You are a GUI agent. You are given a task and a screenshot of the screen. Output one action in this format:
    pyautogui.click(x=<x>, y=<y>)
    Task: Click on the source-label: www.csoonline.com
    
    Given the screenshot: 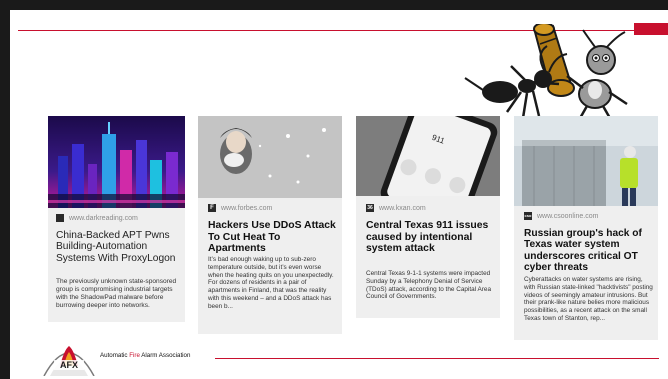 What is the action you would take?
    pyautogui.click(x=568, y=216)
    